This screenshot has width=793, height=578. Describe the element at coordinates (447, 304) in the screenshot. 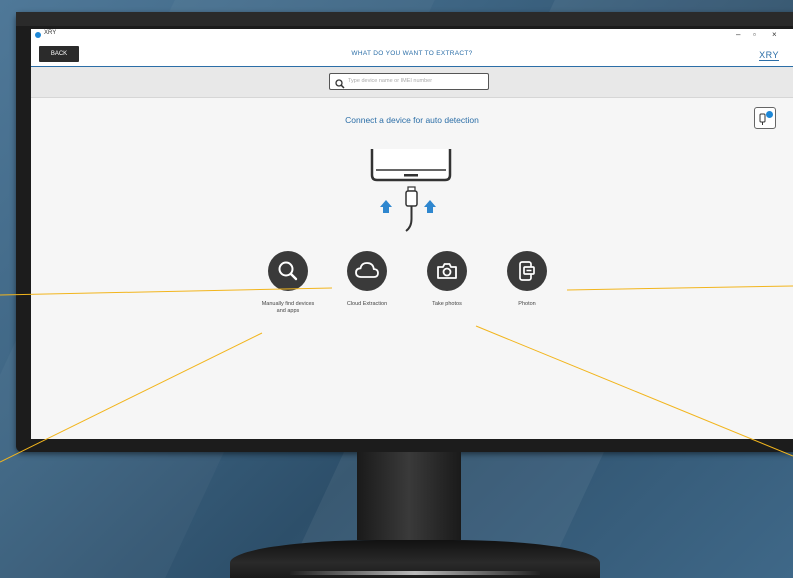

I see `take-photos-label: Take photos` at that location.